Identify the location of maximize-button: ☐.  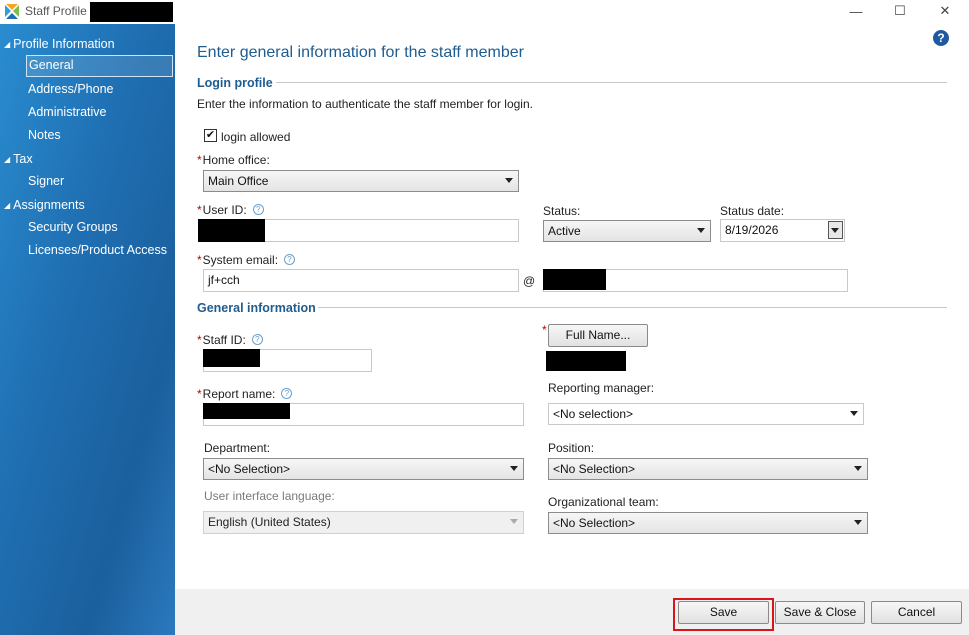
(900, 11).